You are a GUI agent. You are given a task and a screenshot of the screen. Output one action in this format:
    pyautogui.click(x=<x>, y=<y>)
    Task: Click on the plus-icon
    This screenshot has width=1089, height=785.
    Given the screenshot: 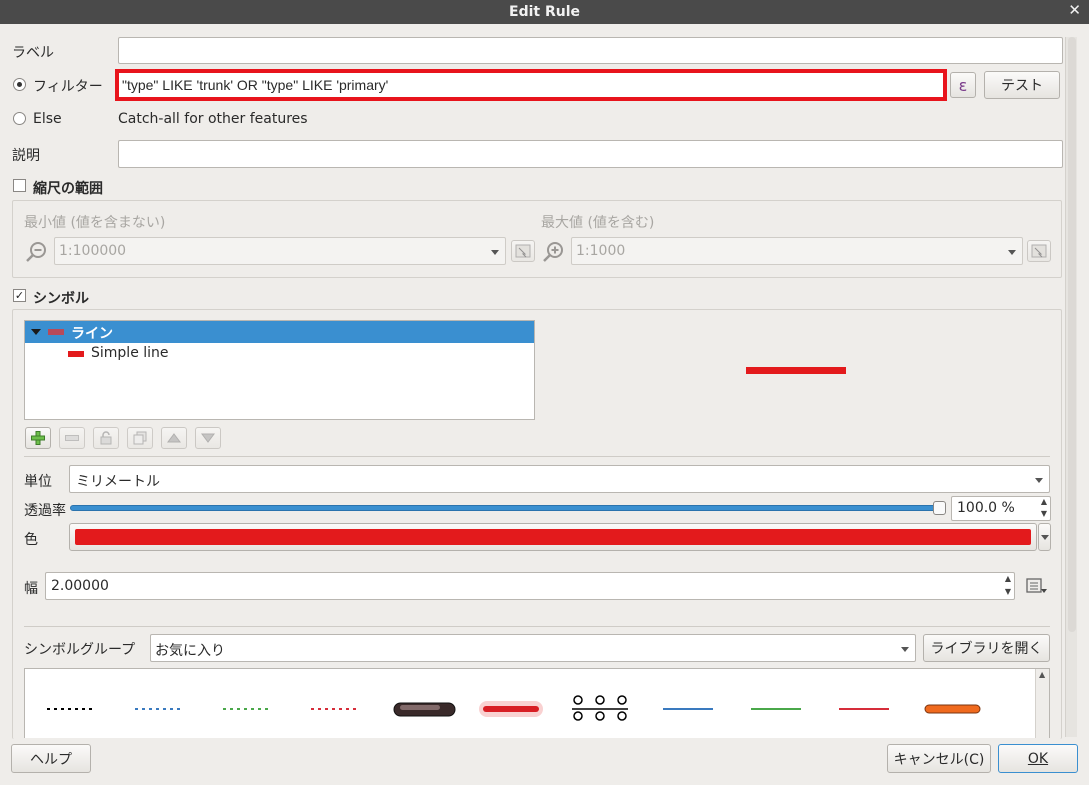 What is the action you would take?
    pyautogui.click(x=38, y=438)
    